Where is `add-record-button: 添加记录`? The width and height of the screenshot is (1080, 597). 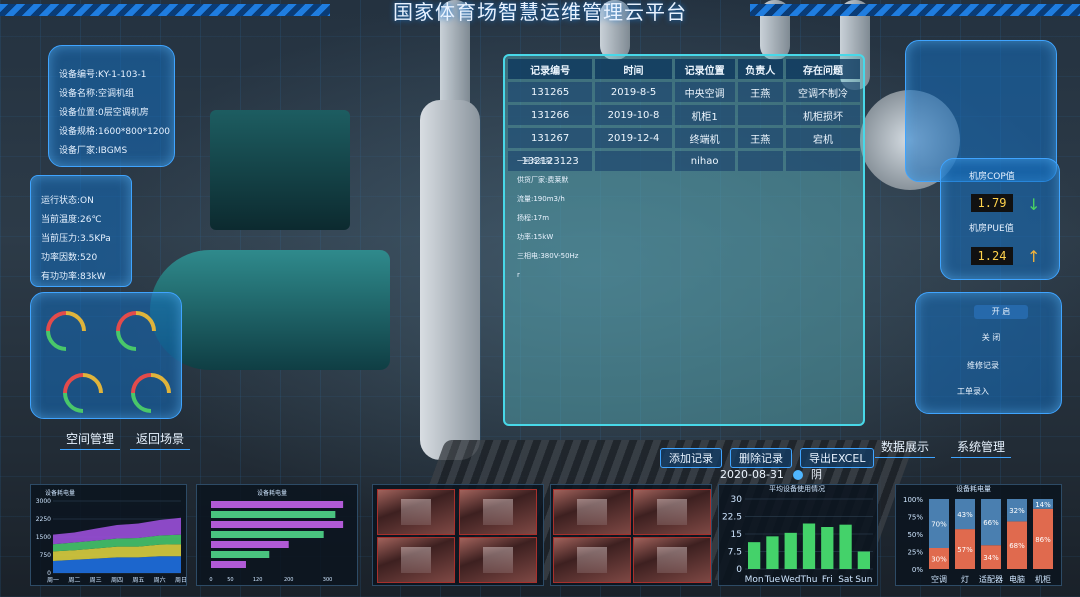 add-record-button: 添加记录 is located at coordinates (691, 458).